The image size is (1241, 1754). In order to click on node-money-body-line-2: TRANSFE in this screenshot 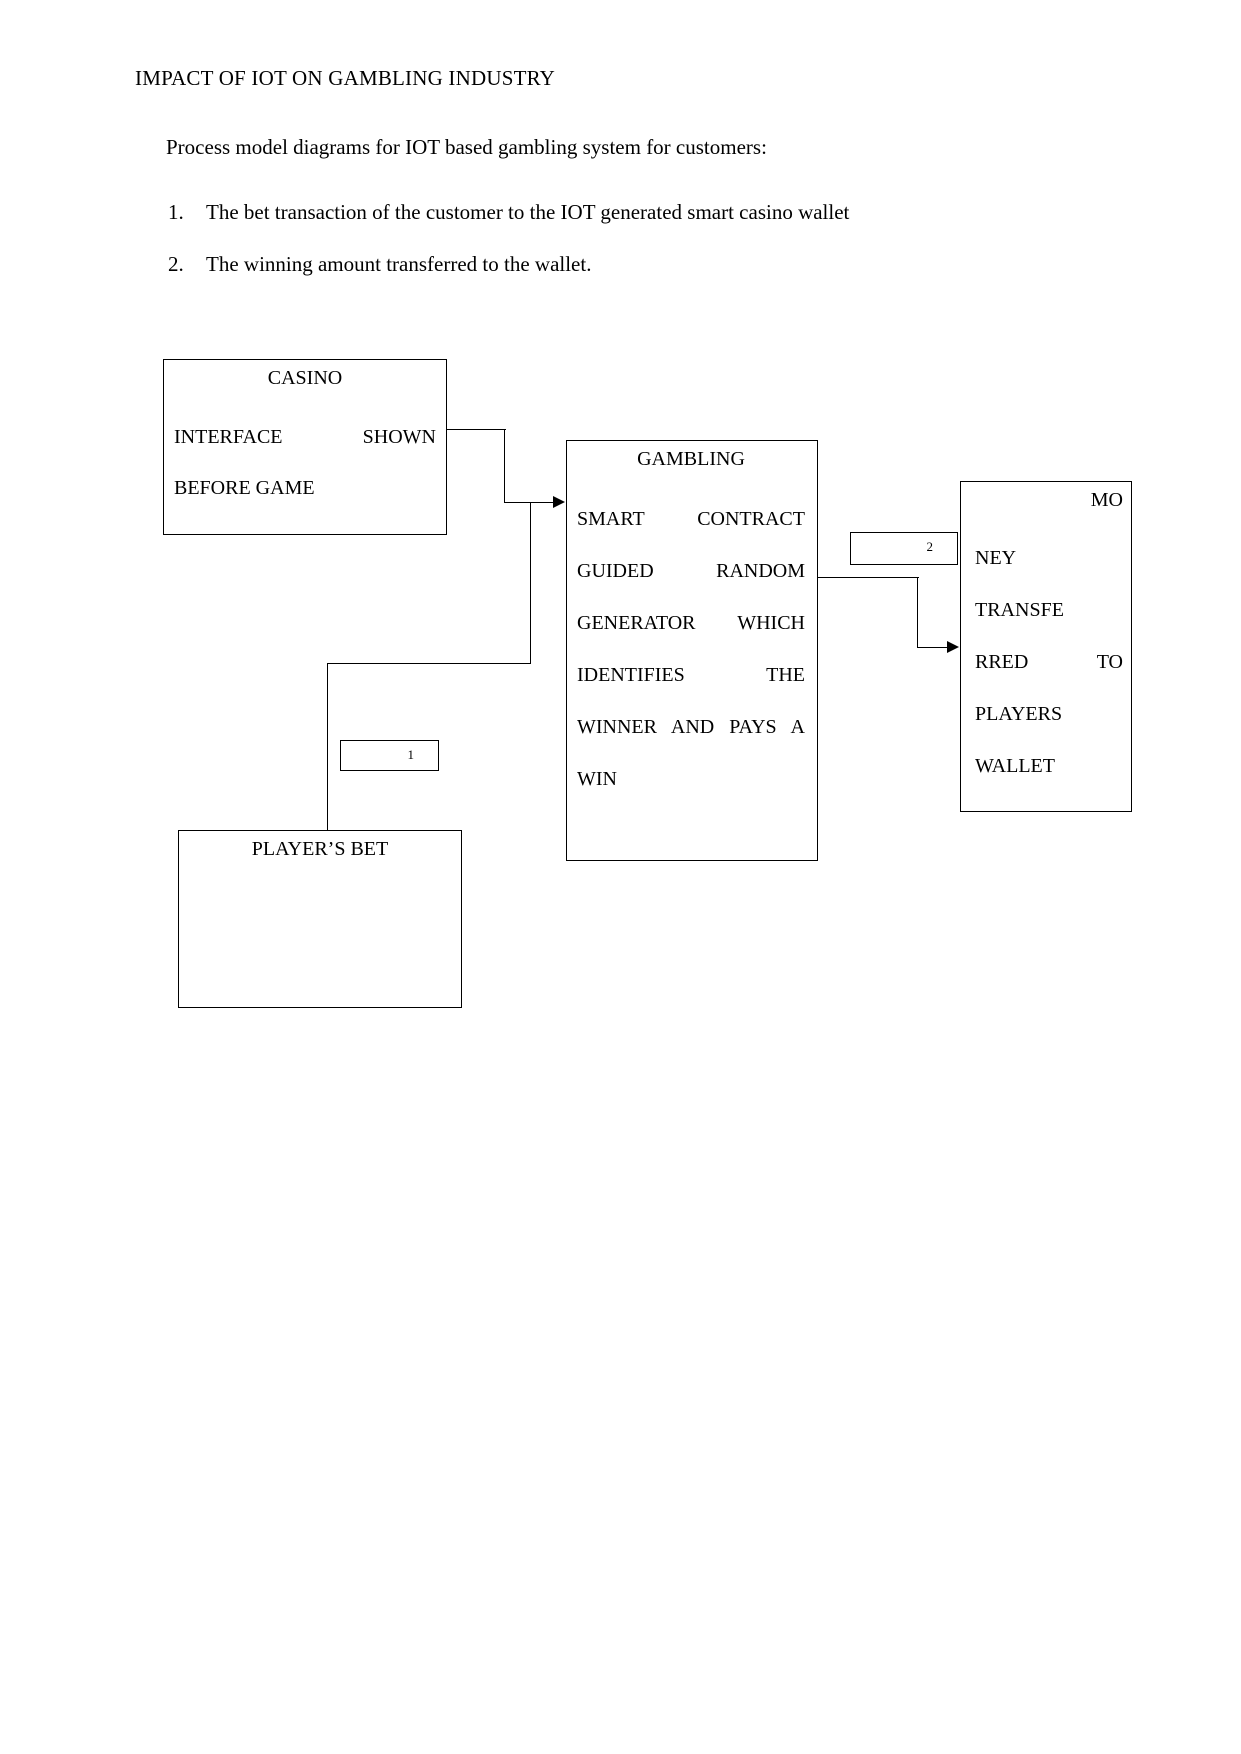, I will do `click(1019, 610)`.